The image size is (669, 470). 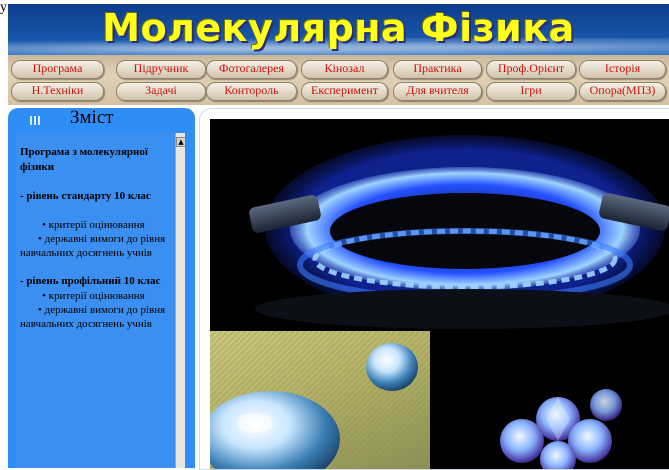 I want to click on nav-prof-orient: Проф.Орієнт, so click(x=531, y=69).